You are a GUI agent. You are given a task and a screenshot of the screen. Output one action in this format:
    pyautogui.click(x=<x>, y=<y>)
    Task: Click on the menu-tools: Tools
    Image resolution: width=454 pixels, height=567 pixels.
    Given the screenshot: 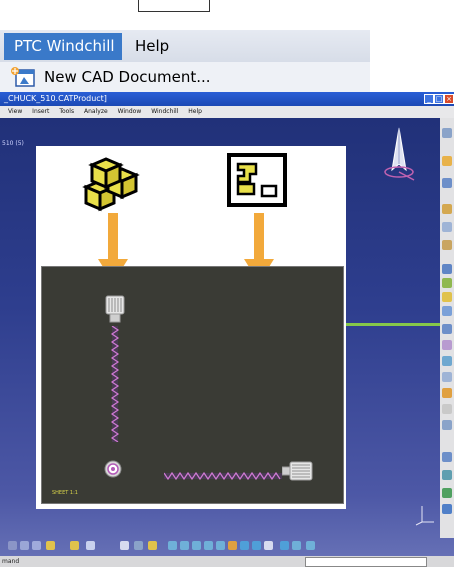 What is the action you would take?
    pyautogui.click(x=66, y=111)
    